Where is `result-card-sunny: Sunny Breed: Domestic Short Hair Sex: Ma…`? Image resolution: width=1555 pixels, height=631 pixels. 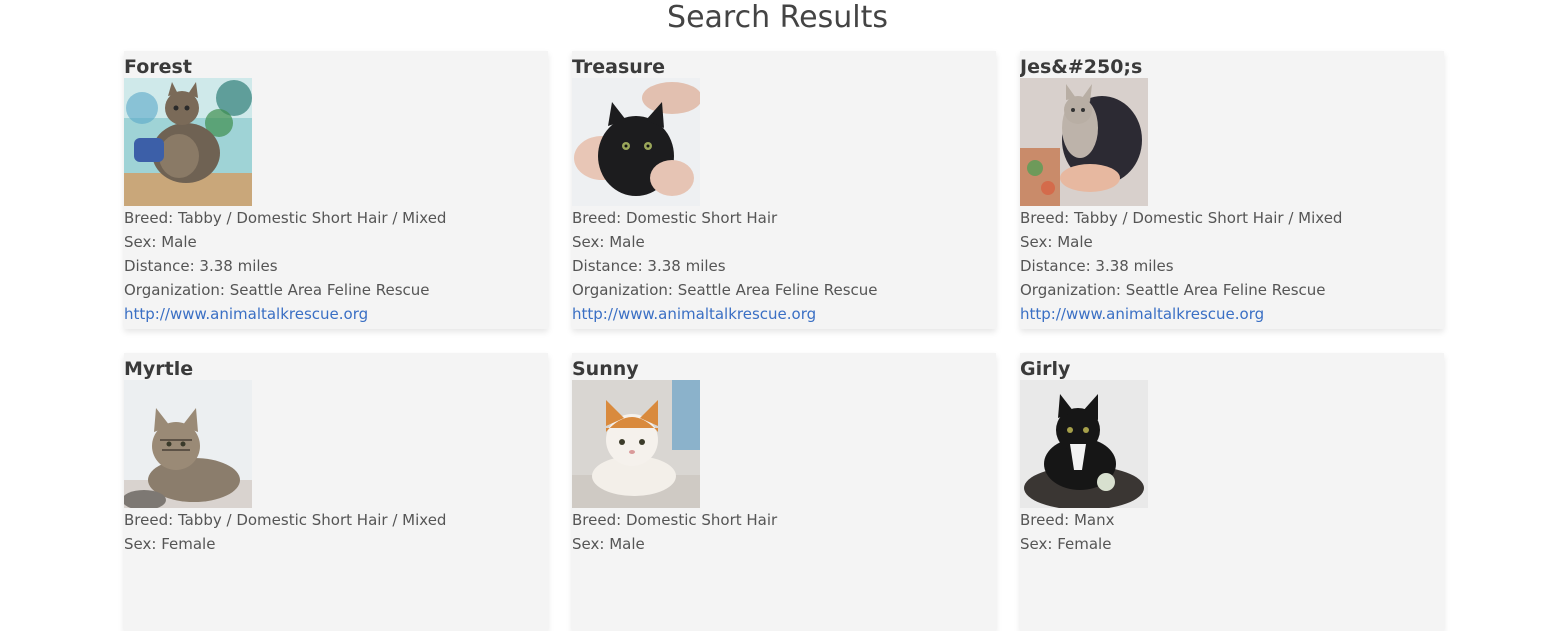
result-card-sunny: Sunny Breed: Domestic Short Hair Sex: Ma… is located at coordinates (784, 492).